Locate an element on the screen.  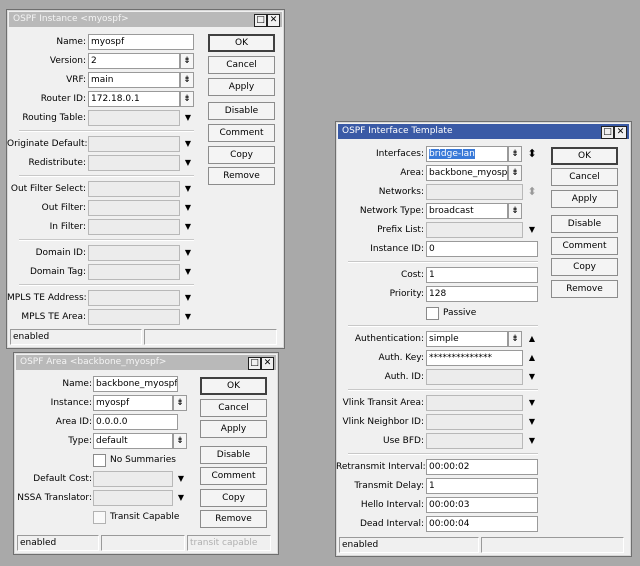
dead-interval-field: 00:00:04 is located at coordinates (482, 524).